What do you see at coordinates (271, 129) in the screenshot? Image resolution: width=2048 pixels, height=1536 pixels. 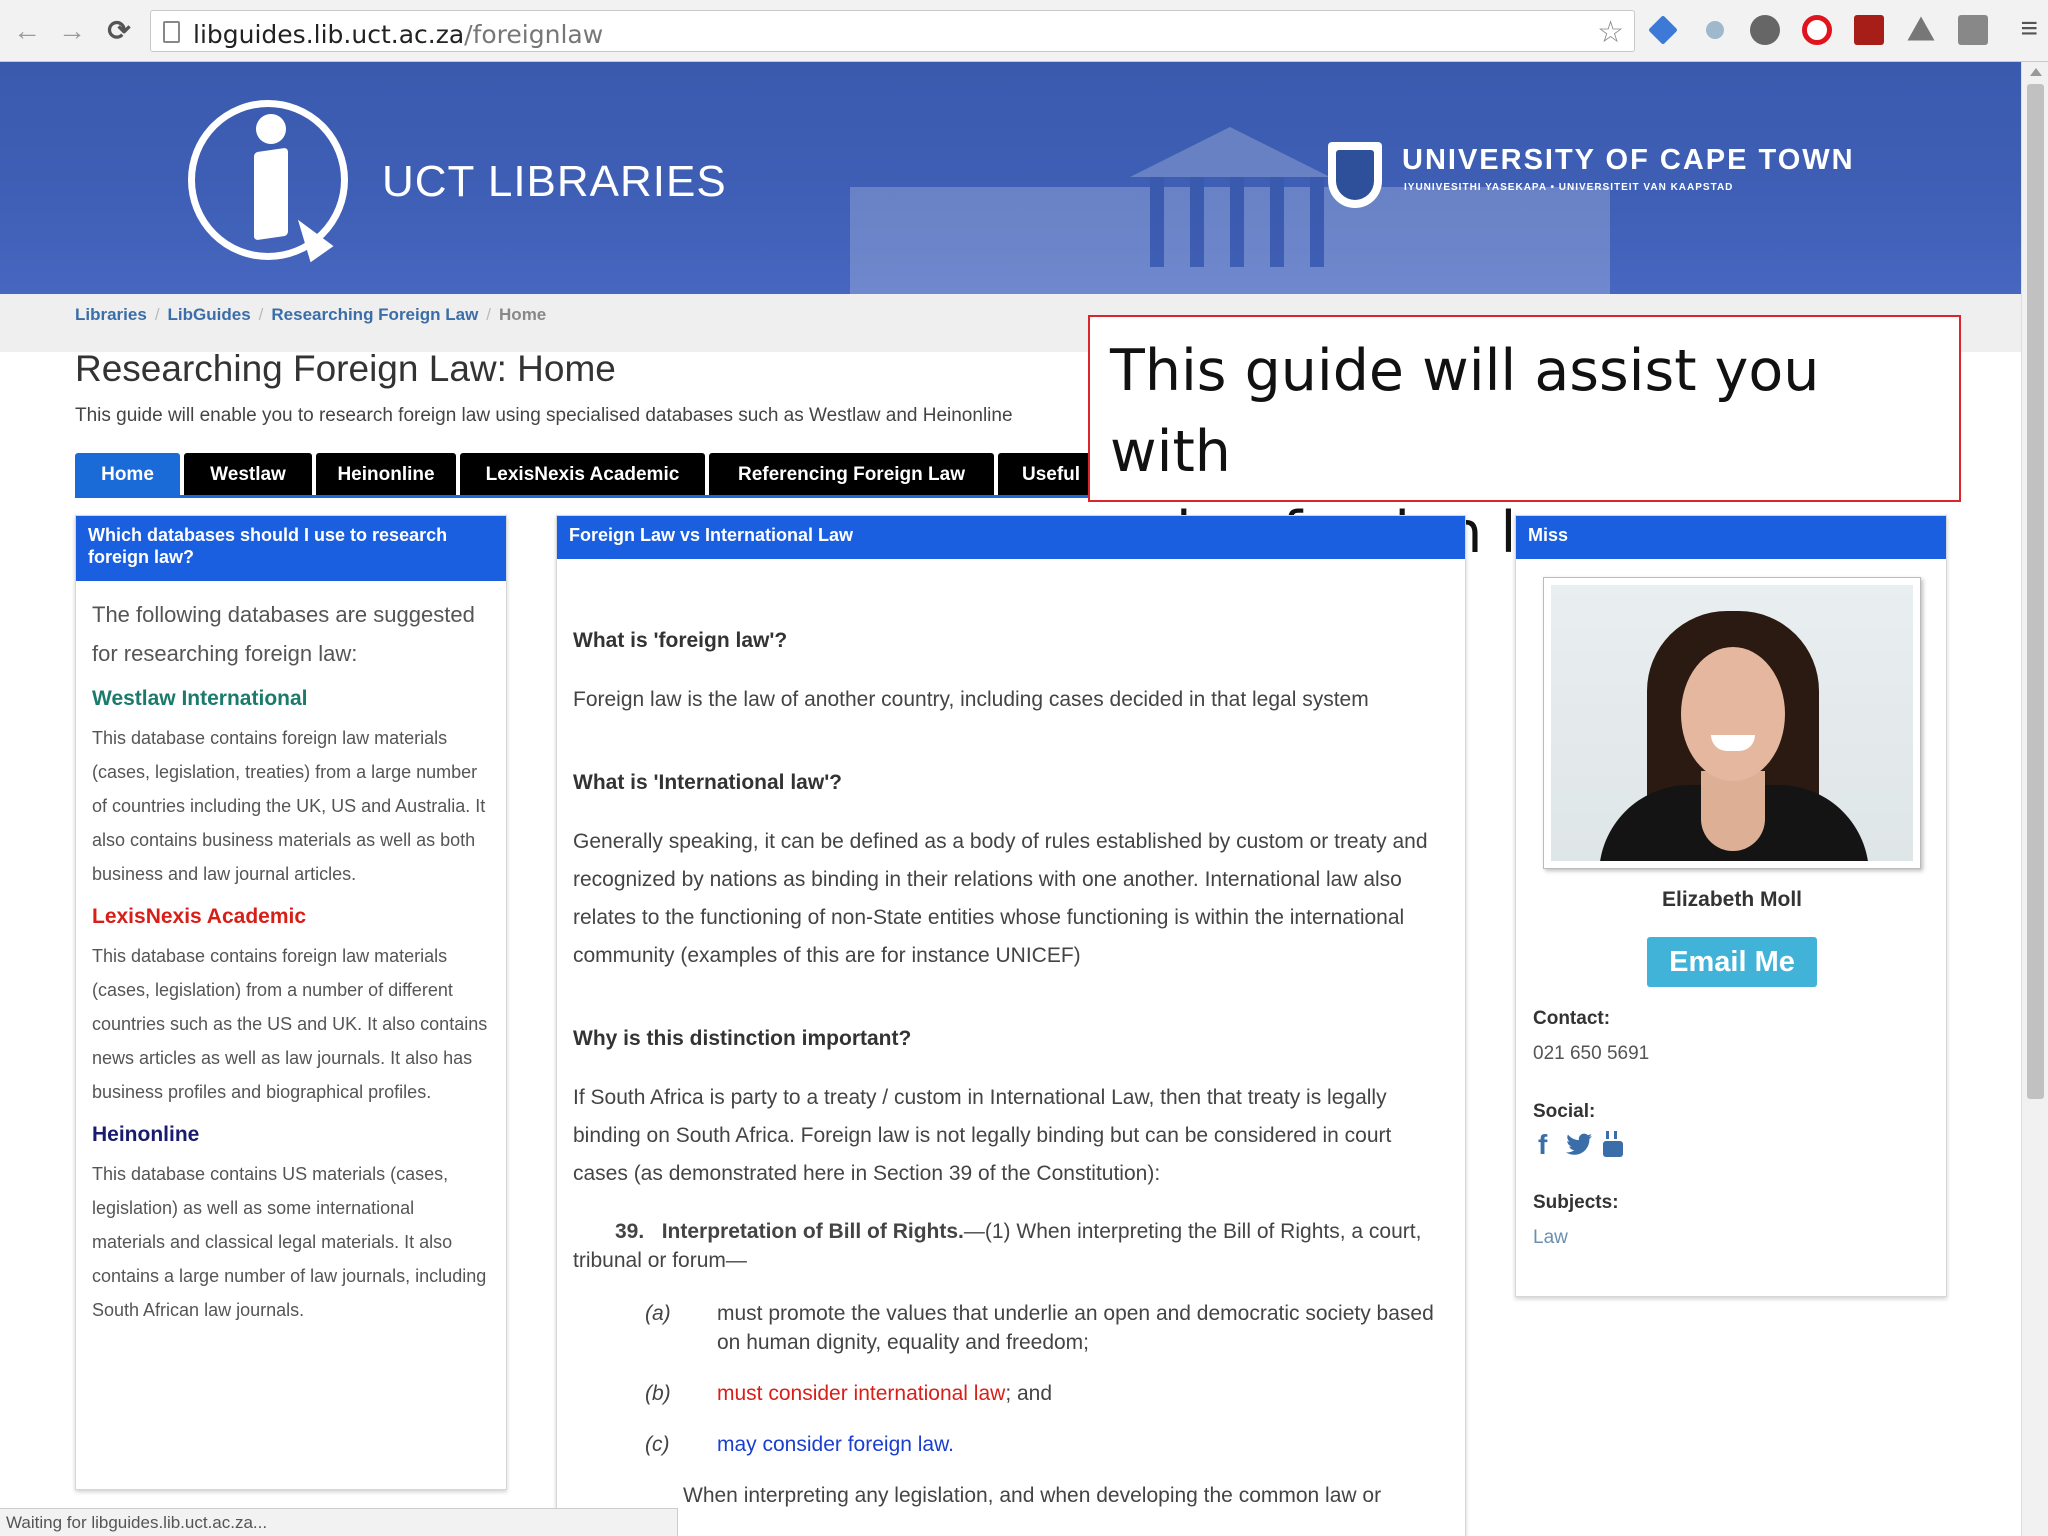 I see `info-icon` at bounding box center [271, 129].